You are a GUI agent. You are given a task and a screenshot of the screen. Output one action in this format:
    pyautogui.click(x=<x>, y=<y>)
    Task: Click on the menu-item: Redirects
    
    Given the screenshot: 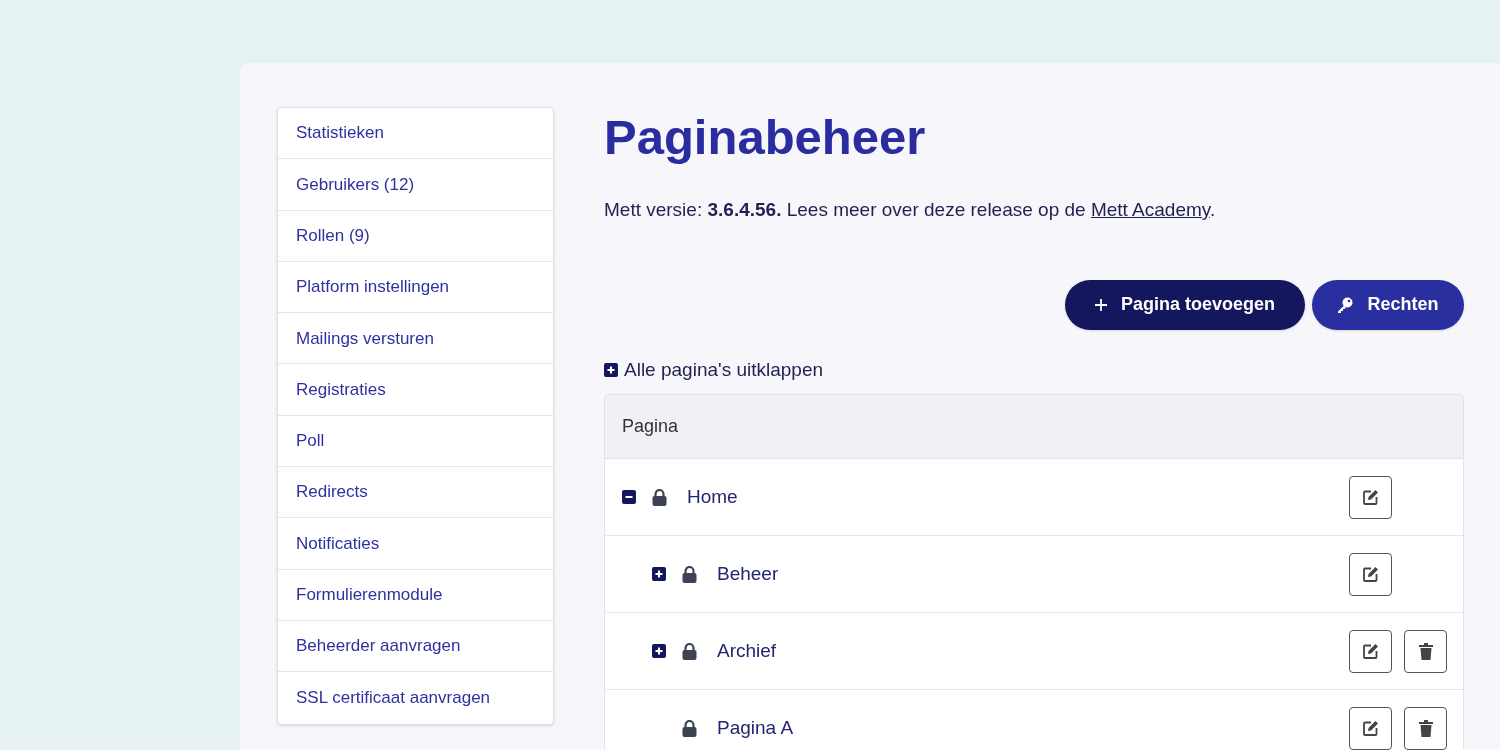 What is the action you would take?
    pyautogui.click(x=415, y=493)
    